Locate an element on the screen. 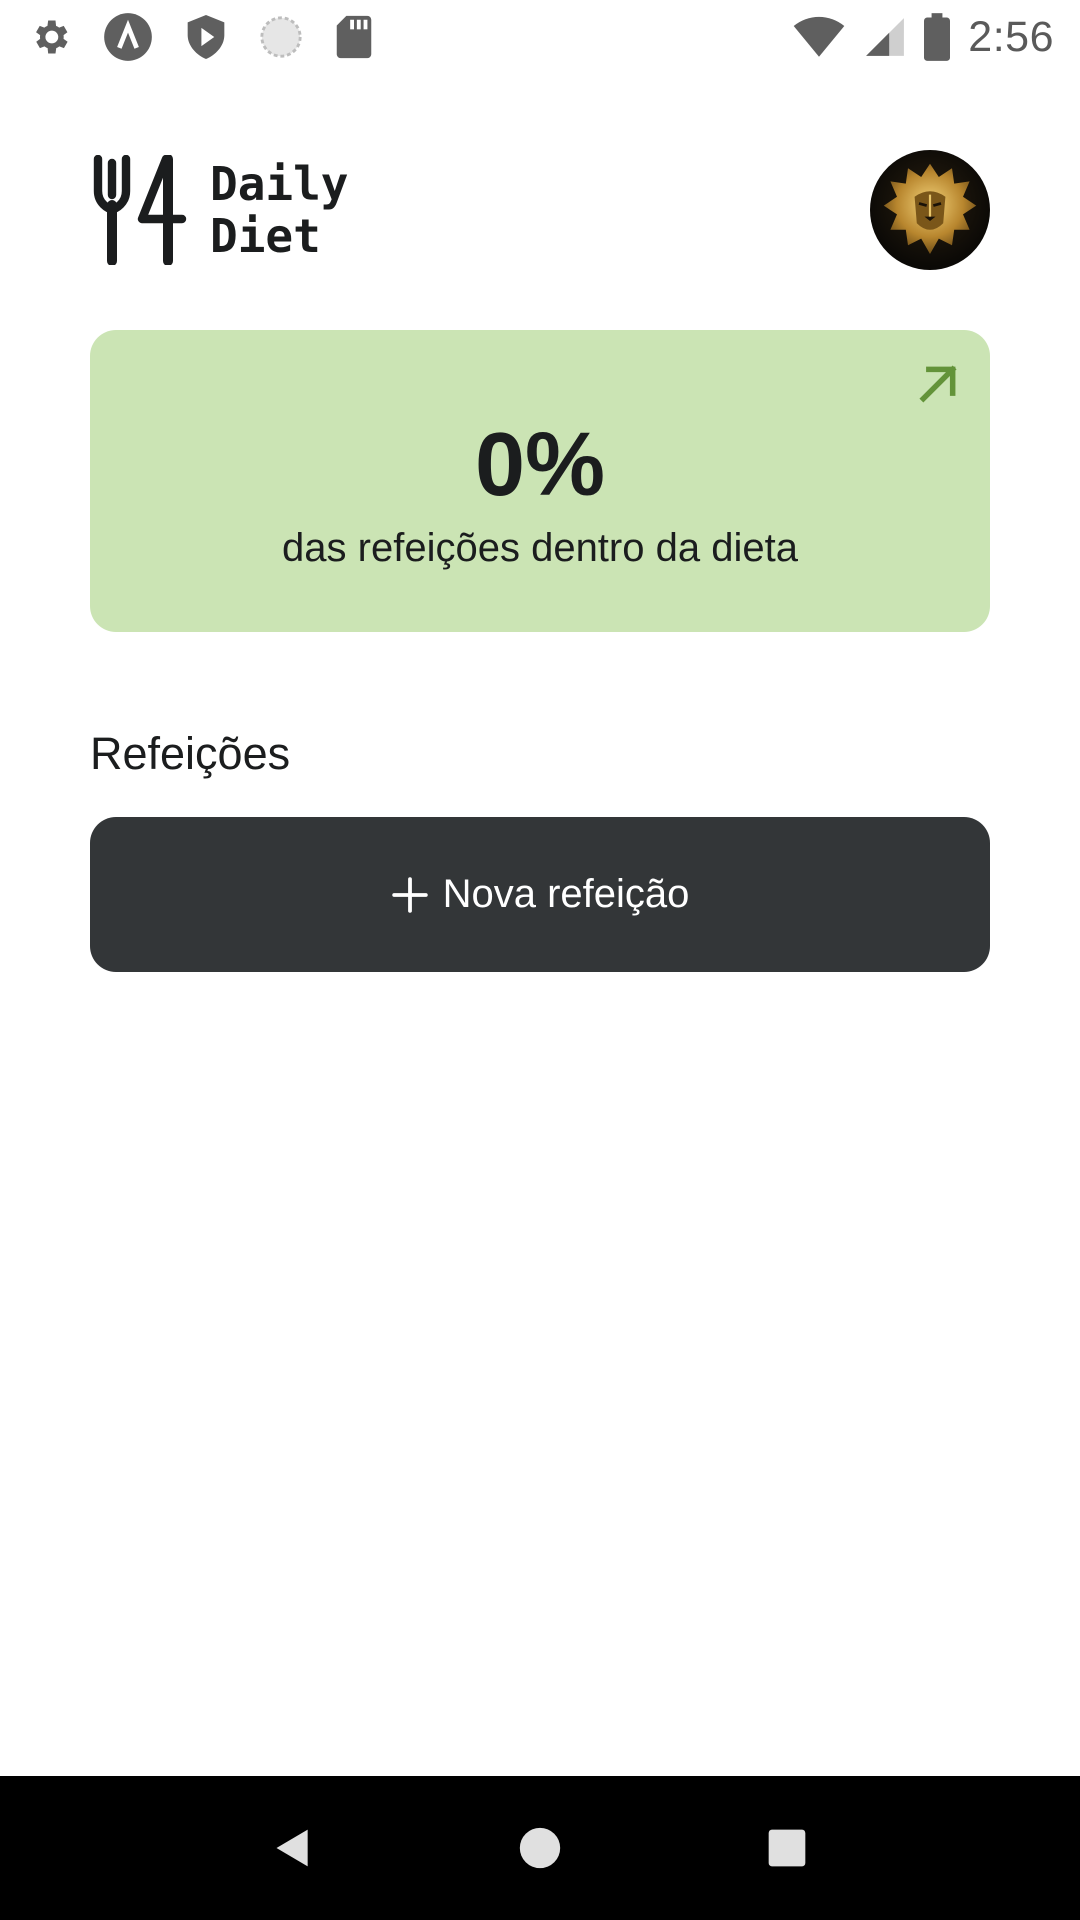 This screenshot has height=1920, width=1080. nav-home-button is located at coordinates (540, 1848).